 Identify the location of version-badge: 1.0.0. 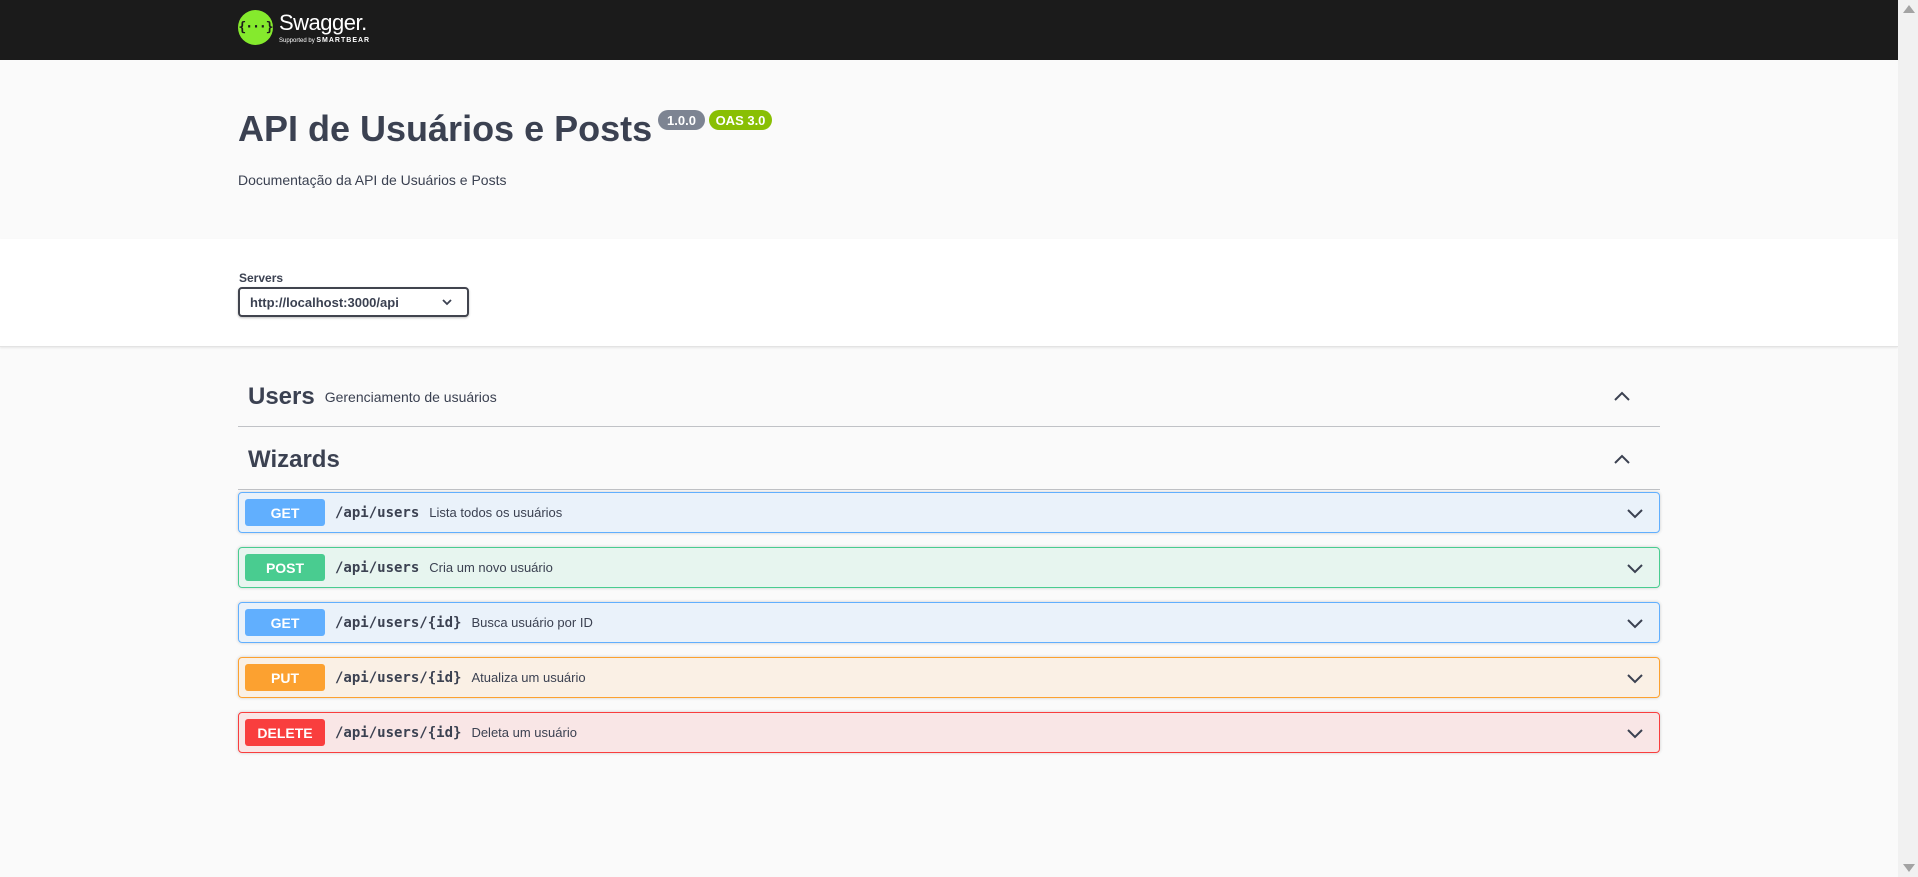
(681, 120).